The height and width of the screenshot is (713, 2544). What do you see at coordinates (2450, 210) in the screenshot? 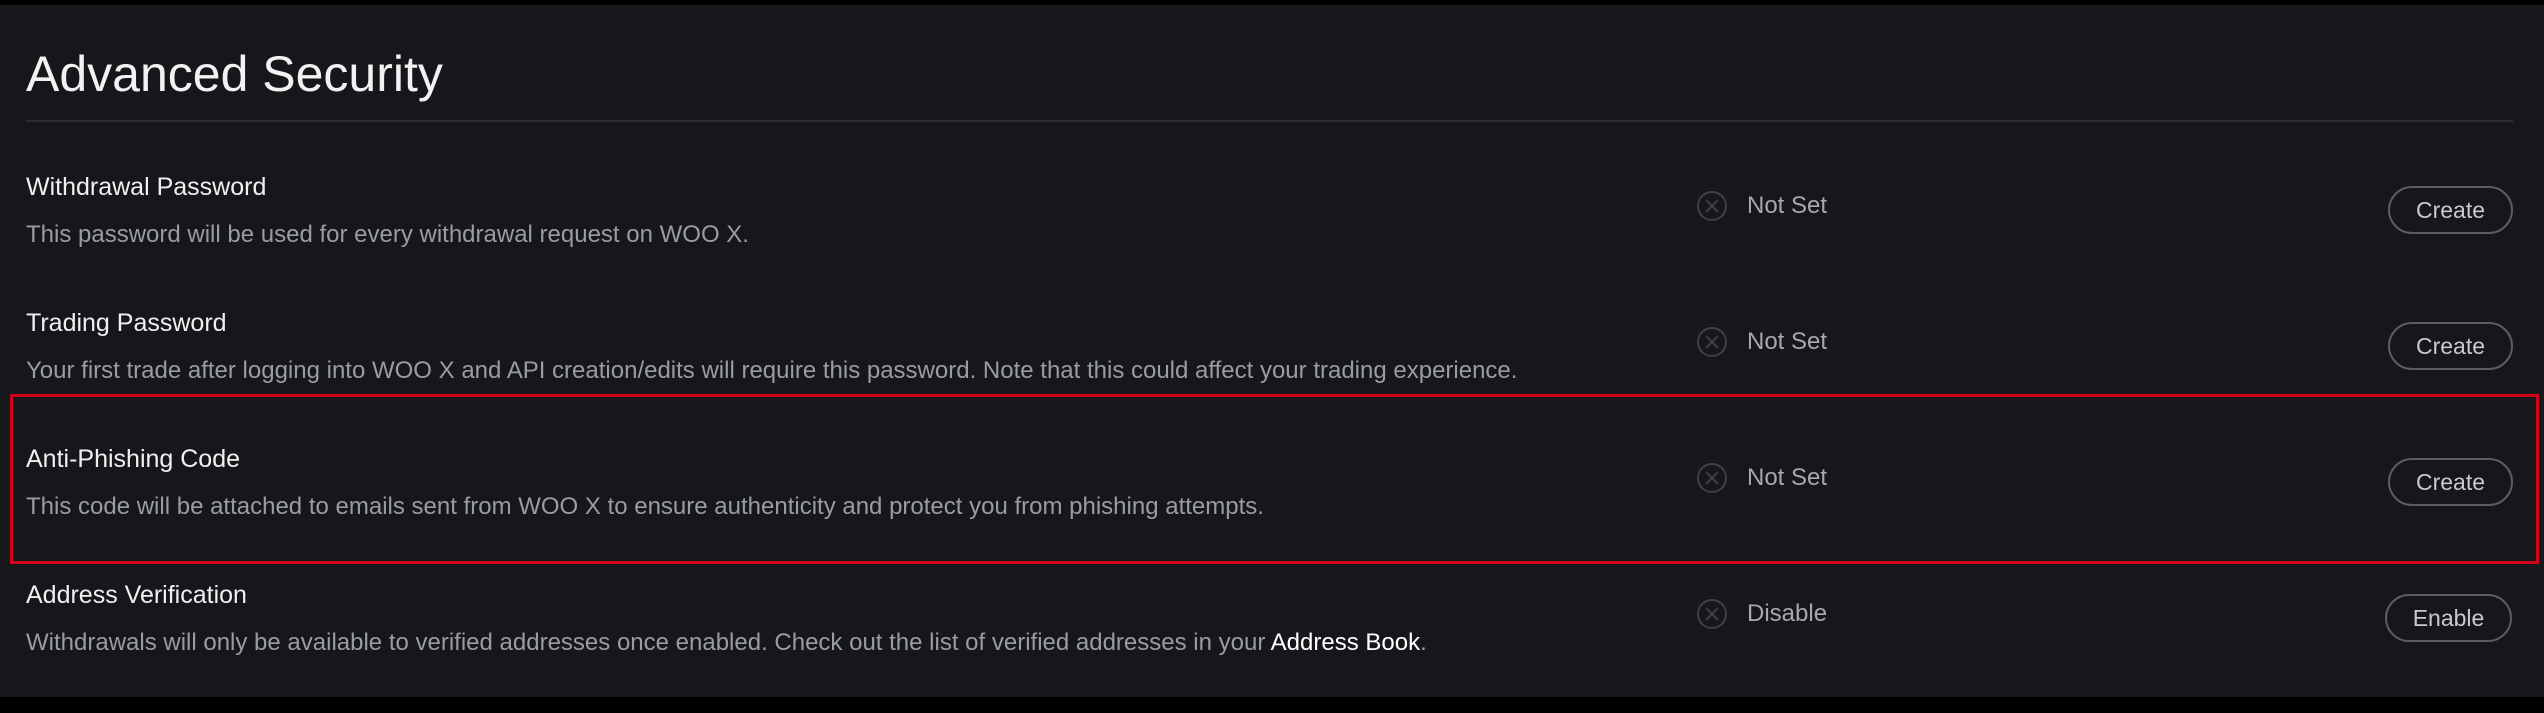
I see `create-withdrawal-password-button: Create` at bounding box center [2450, 210].